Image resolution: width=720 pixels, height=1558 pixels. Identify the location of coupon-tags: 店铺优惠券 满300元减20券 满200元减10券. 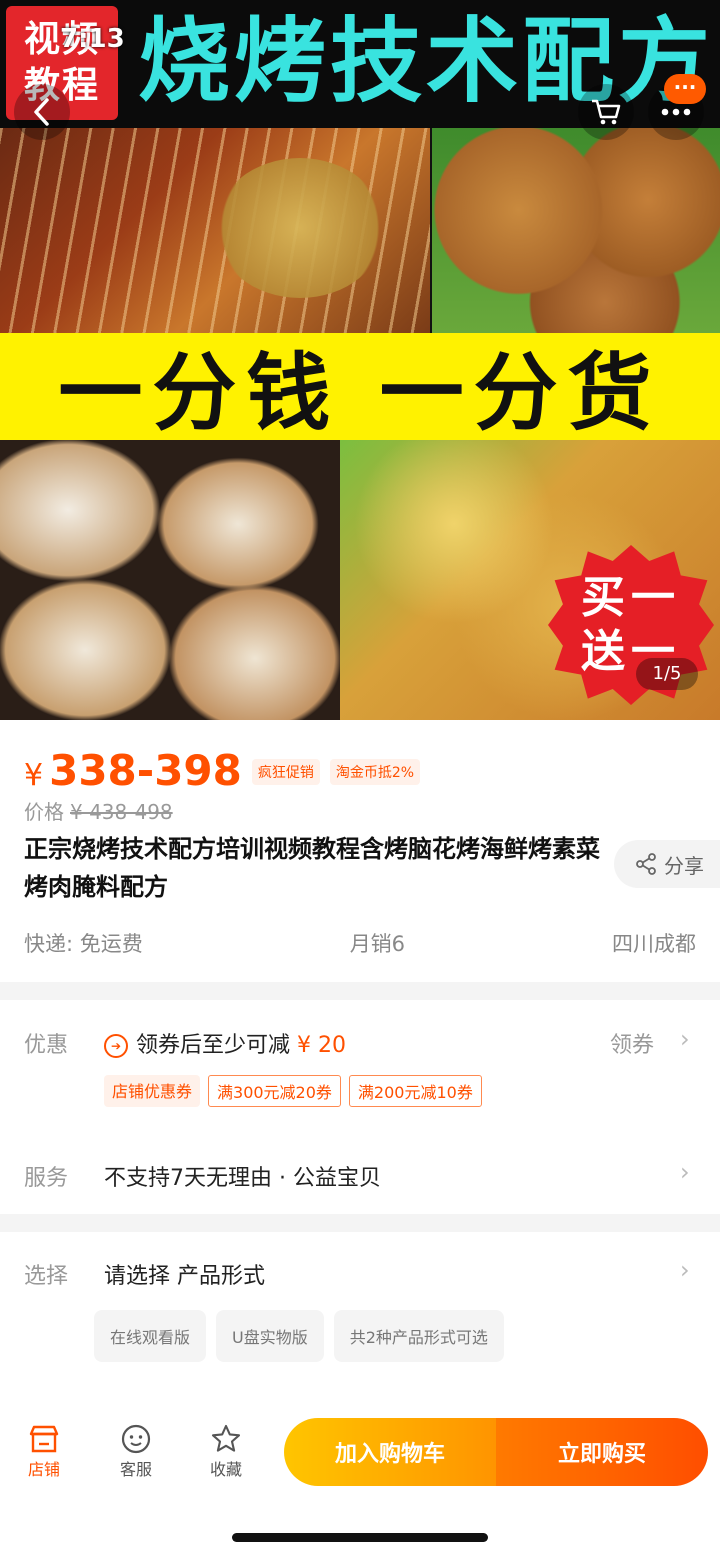
(293, 1091).